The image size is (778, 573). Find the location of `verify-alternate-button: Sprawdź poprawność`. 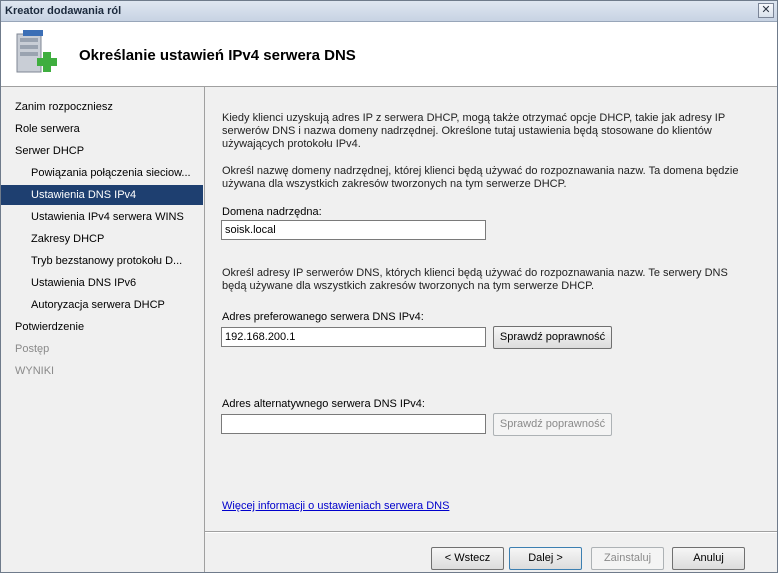

verify-alternate-button: Sprawdź poprawność is located at coordinates (552, 424).